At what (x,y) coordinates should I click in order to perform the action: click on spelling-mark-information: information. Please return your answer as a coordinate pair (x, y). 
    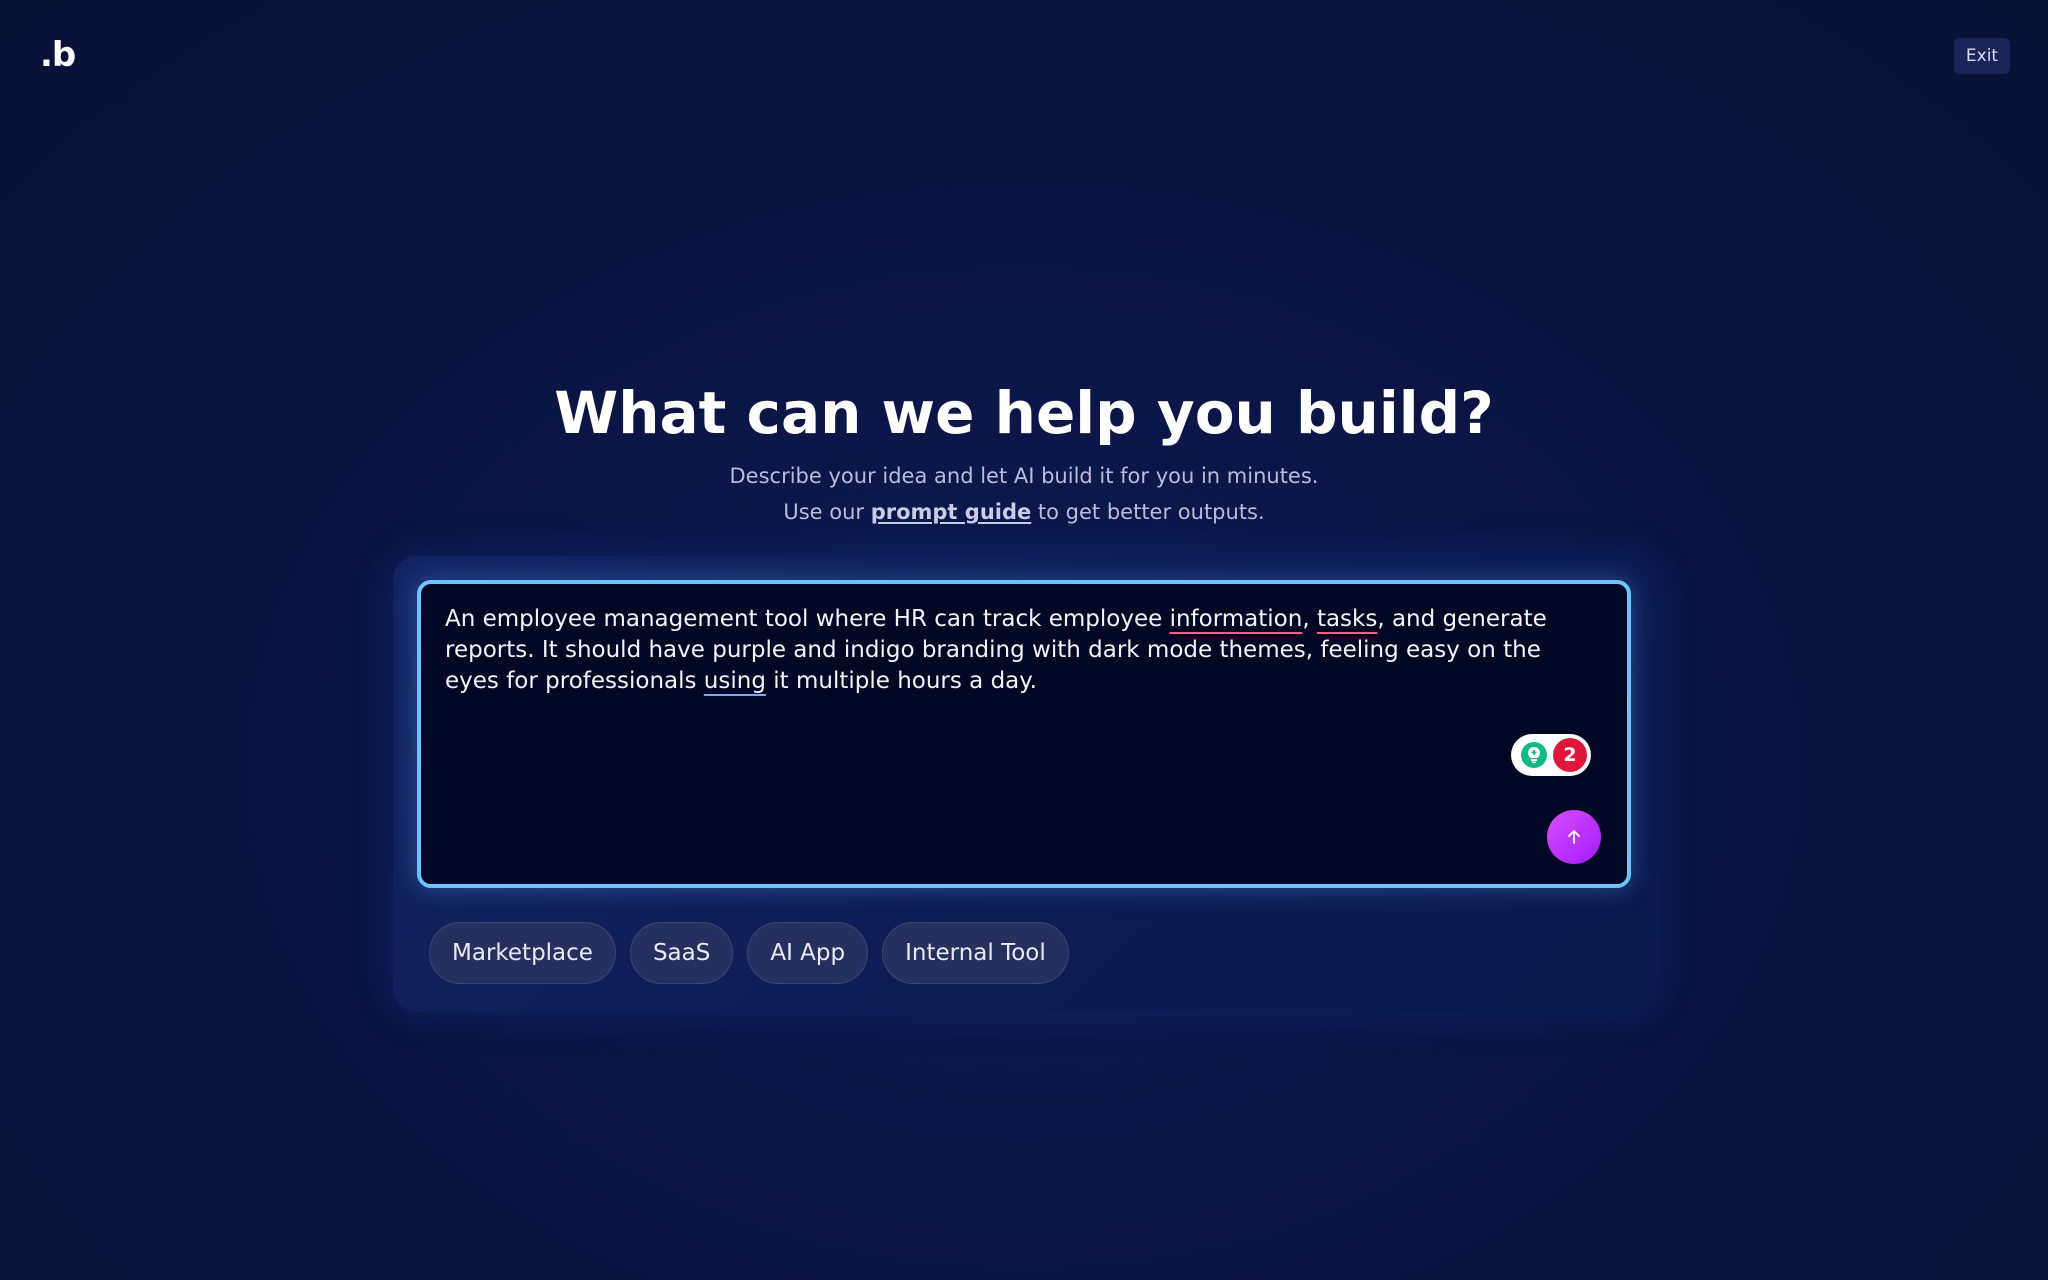
    Looking at the image, I should click on (1236, 619).